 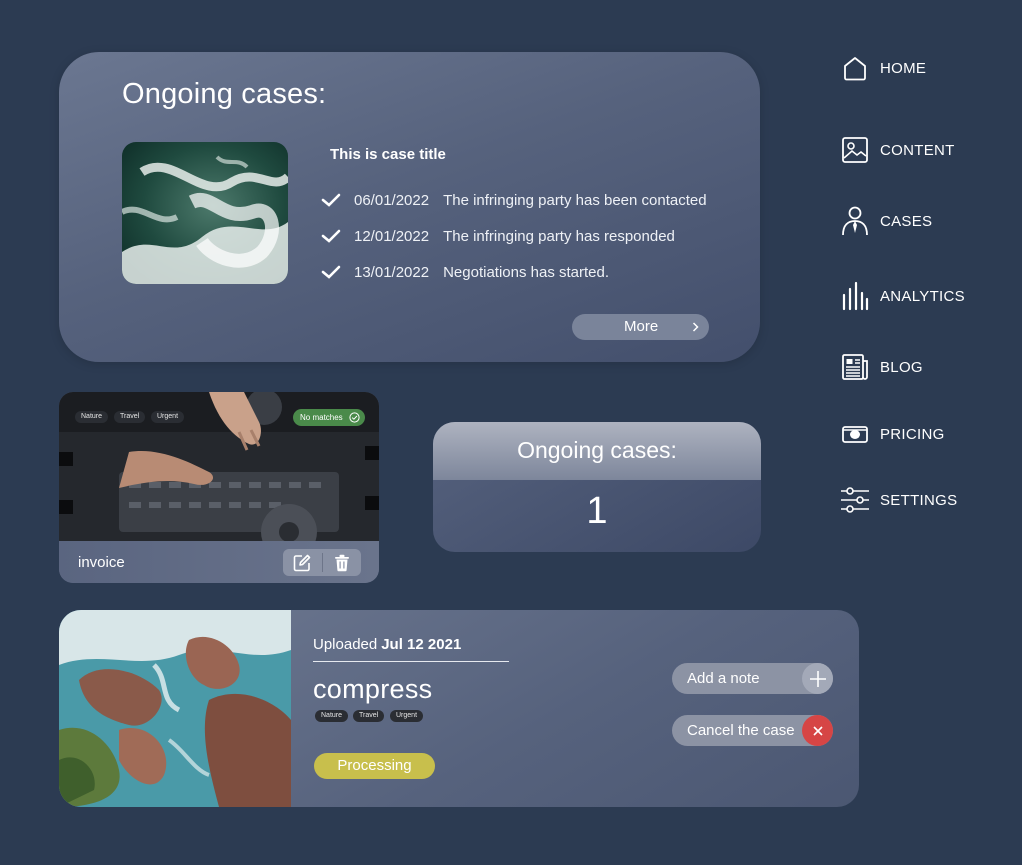 I want to click on more-button-label: More, so click(x=641, y=326).